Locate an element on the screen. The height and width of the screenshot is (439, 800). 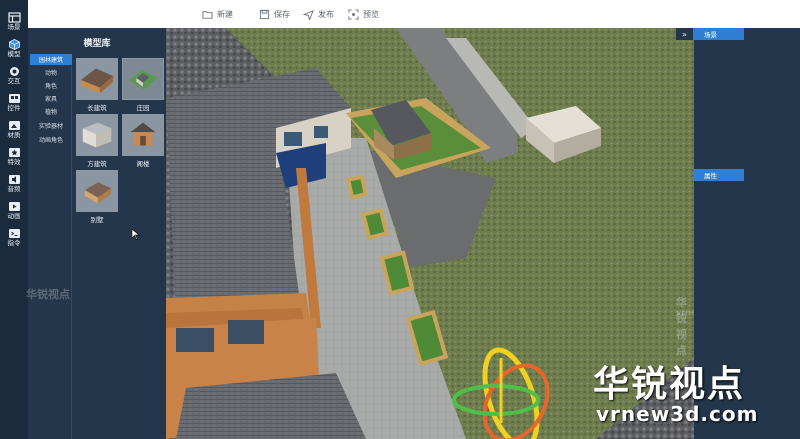
interaction-icon is located at coordinates (14, 71).